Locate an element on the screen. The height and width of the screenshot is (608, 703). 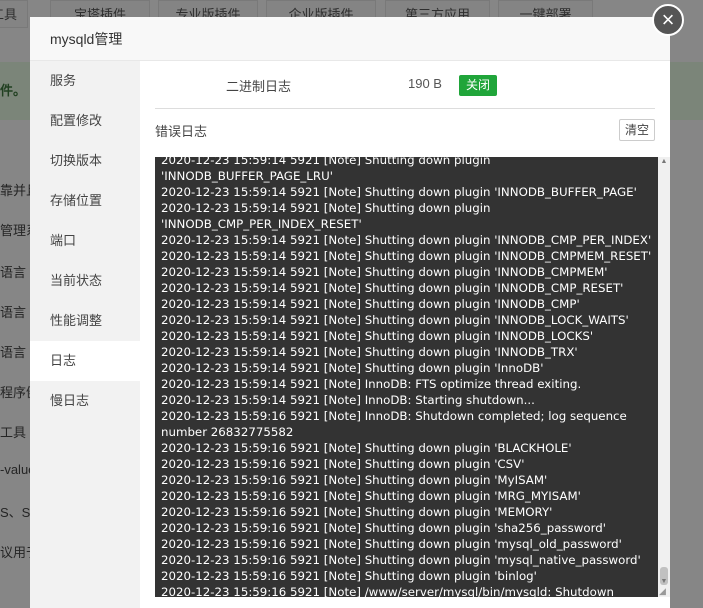
sidebar-item-port: 端口 is located at coordinates (85, 241).